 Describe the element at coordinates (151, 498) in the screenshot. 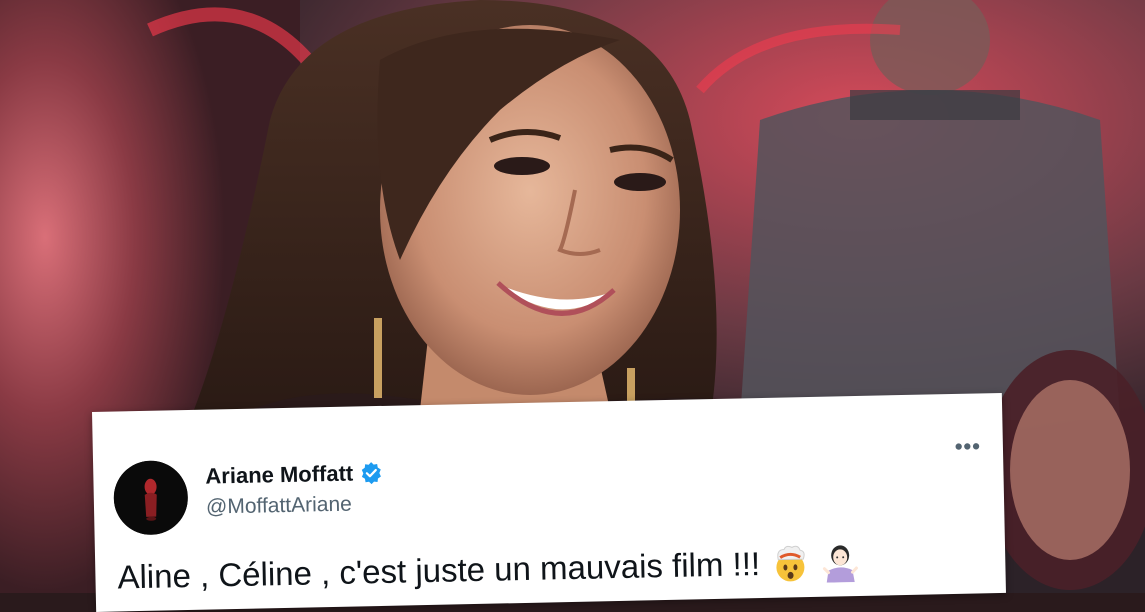

I see `avatar` at that location.